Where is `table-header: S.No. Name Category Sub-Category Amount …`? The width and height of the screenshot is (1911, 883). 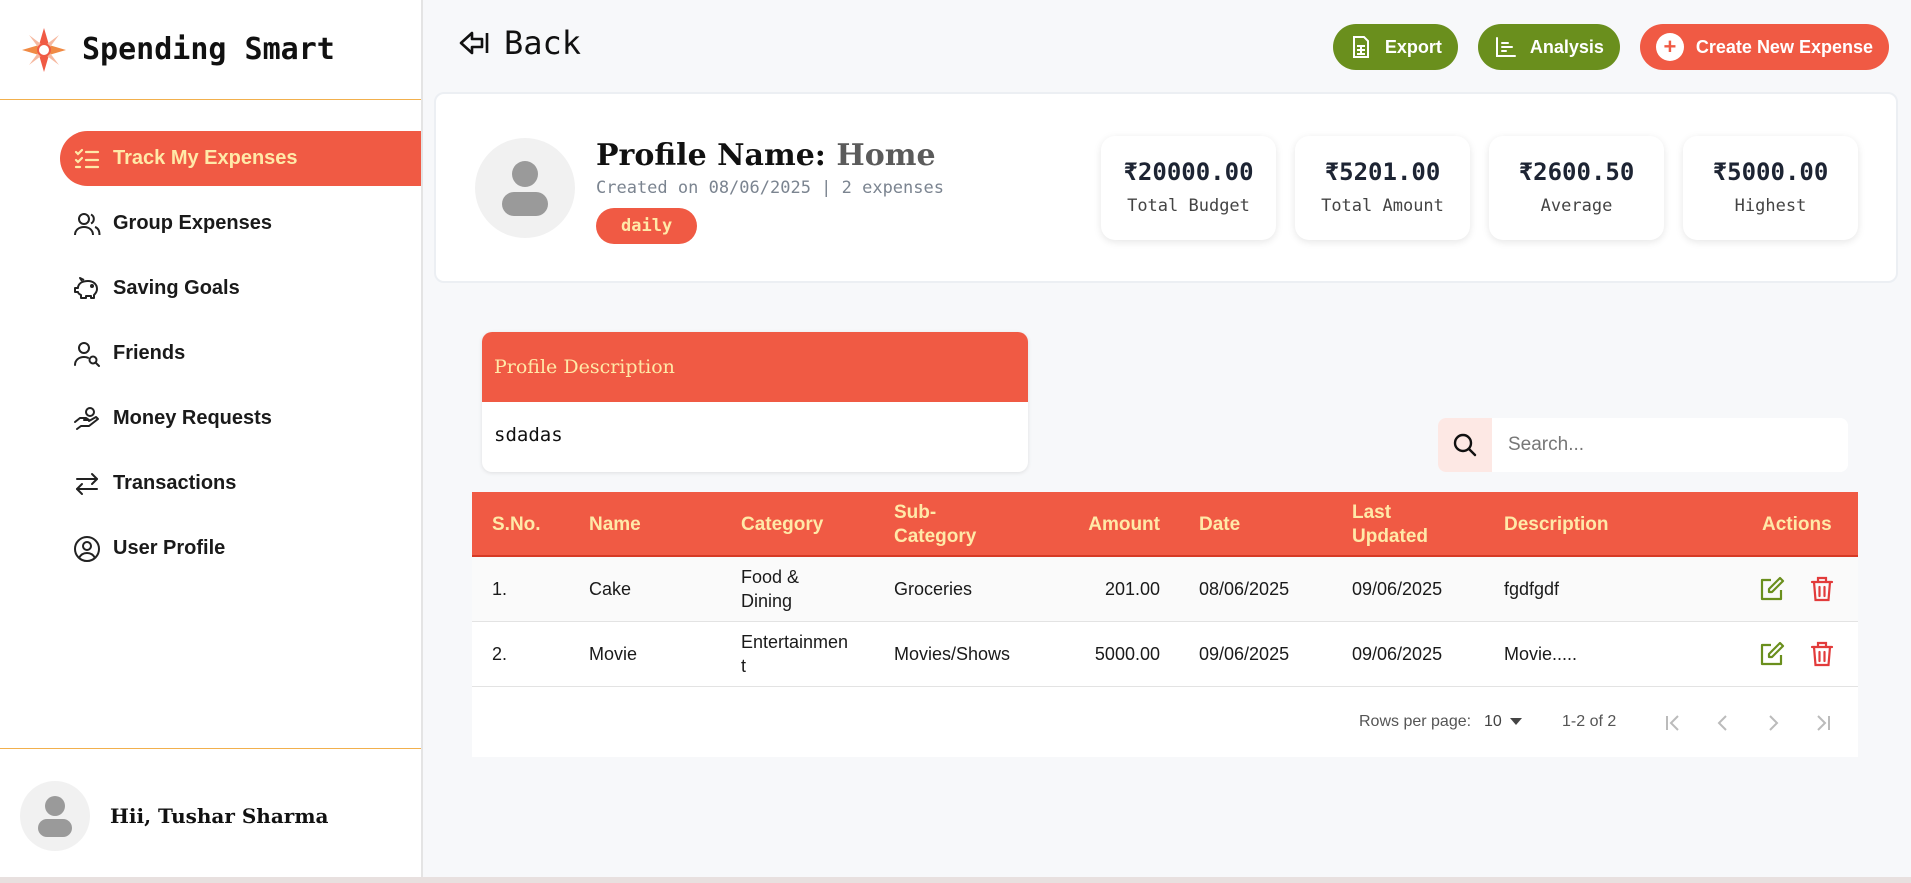 table-header: S.No. Name Category Sub-Category Amount … is located at coordinates (1165, 524).